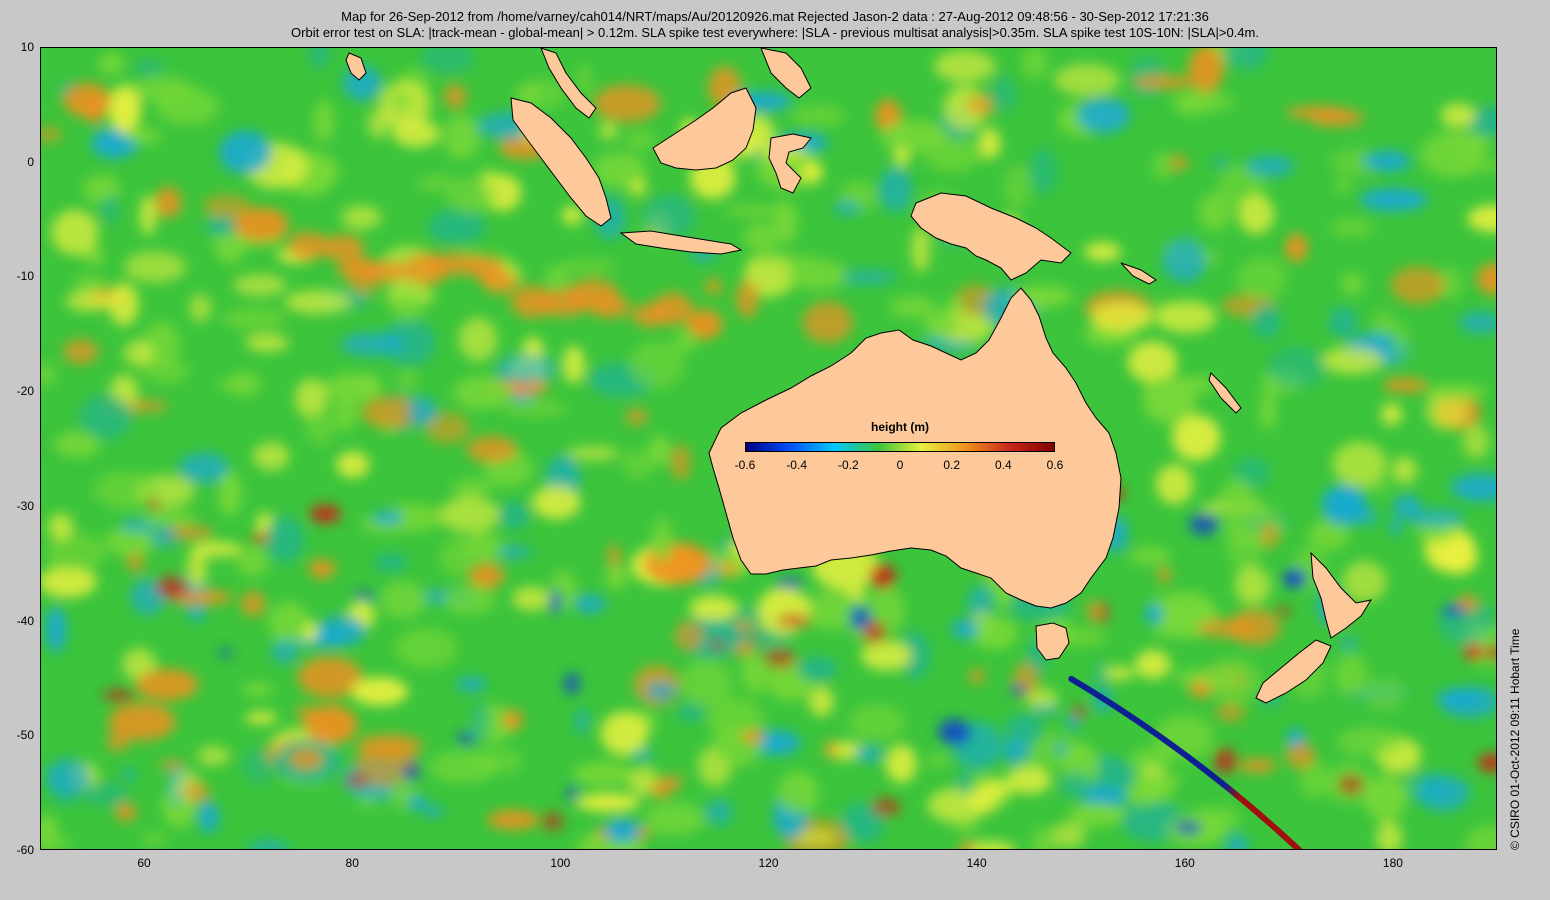  Describe the element at coordinates (900, 427) in the screenshot. I see `colorbar-label: height (m)` at that location.